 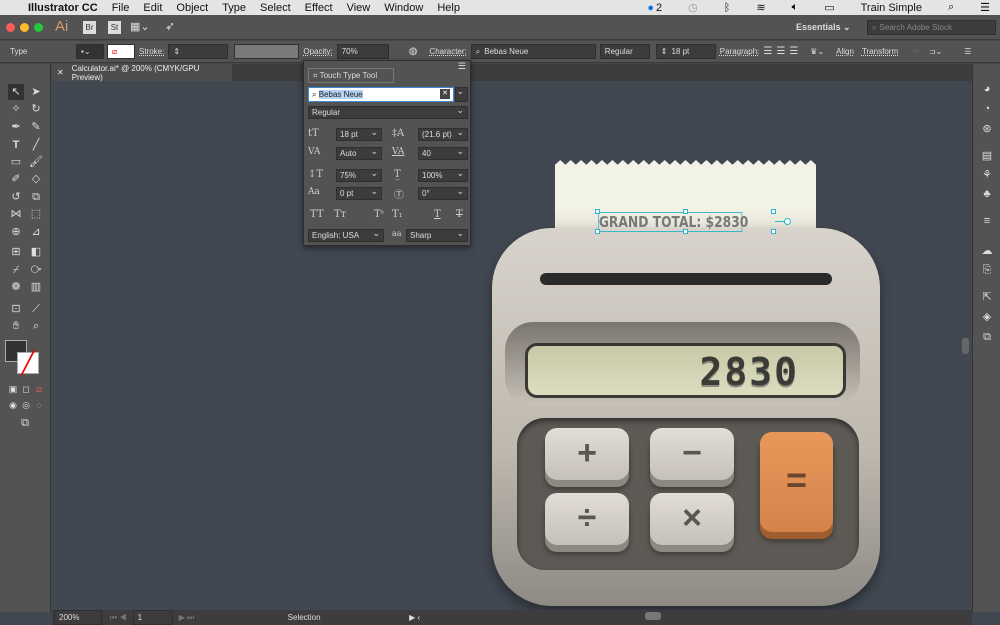 What do you see at coordinates (317, 51) in the screenshot?
I see `opacity-label: Opacity:` at bounding box center [317, 51].